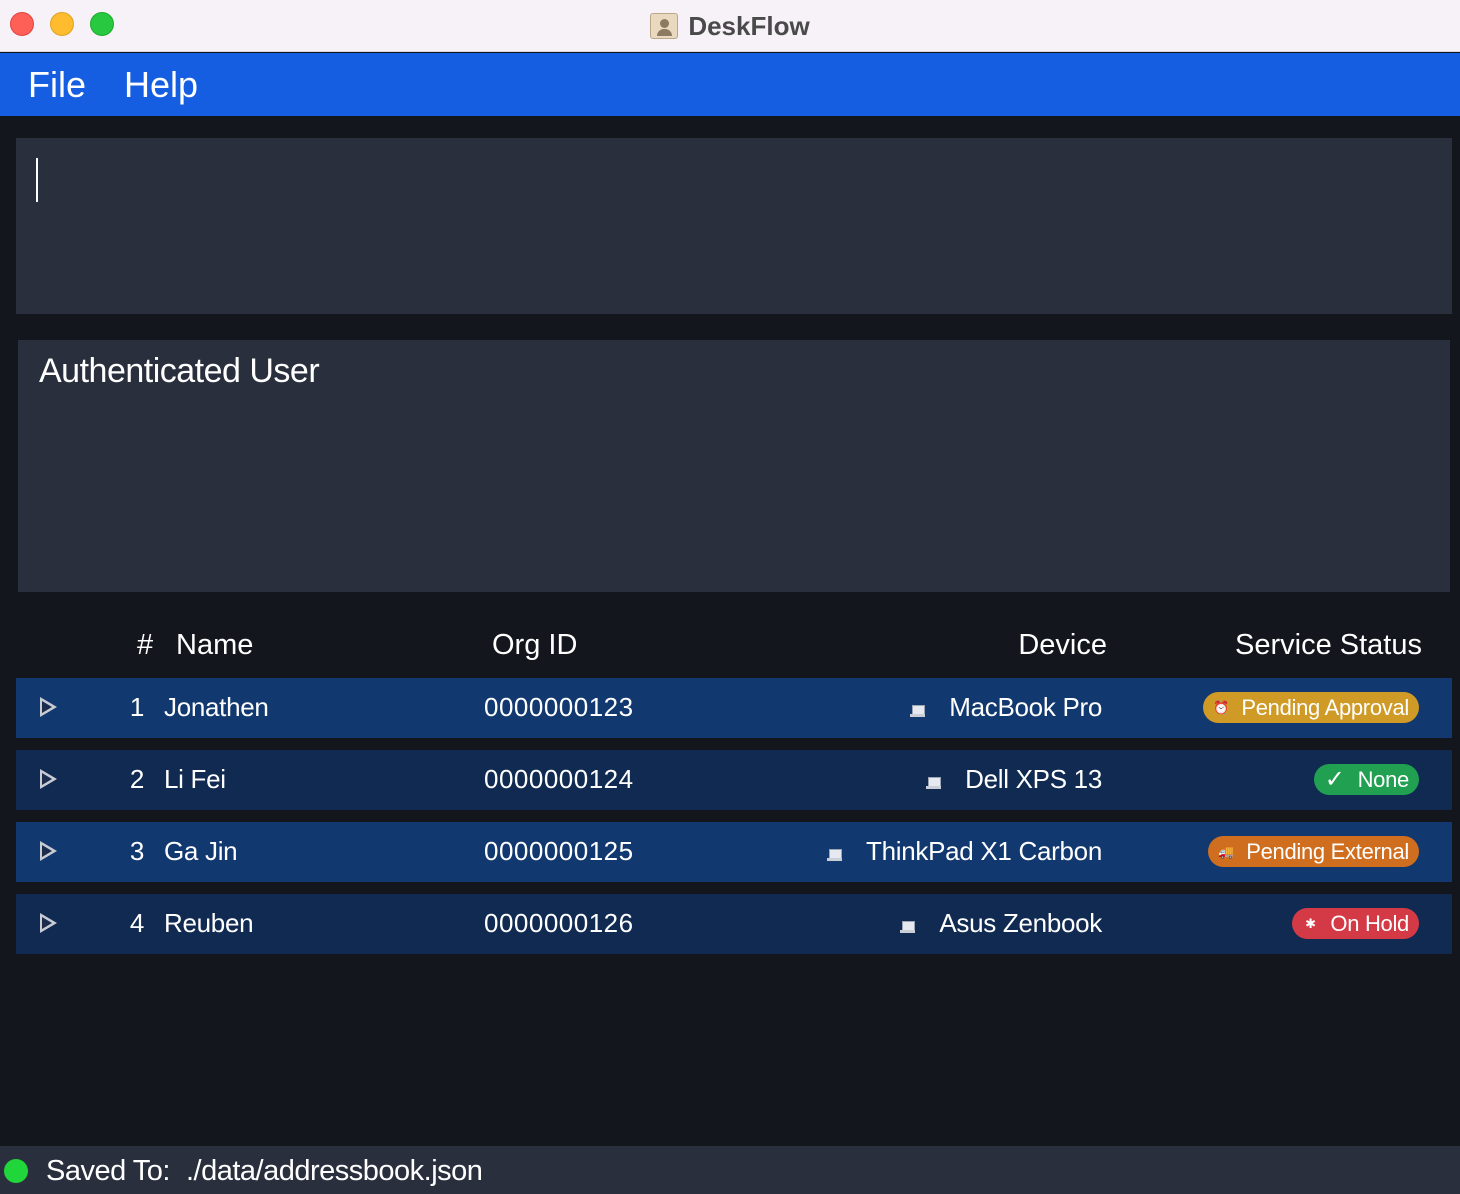  What do you see at coordinates (535, 645) in the screenshot?
I see `header-org-id: Org ID` at bounding box center [535, 645].